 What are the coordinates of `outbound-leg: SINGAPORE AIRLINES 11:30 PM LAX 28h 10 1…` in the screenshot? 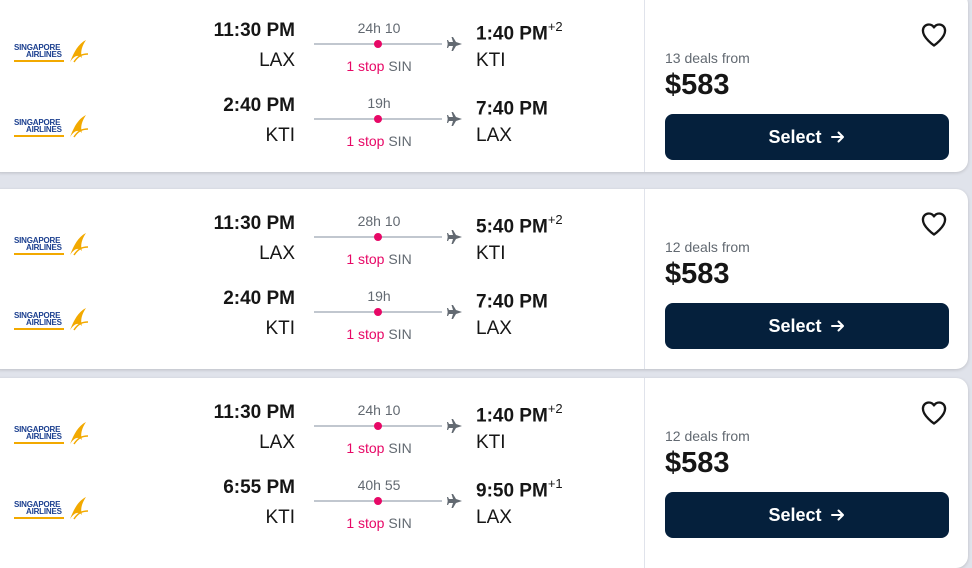 It's located at (319, 247).